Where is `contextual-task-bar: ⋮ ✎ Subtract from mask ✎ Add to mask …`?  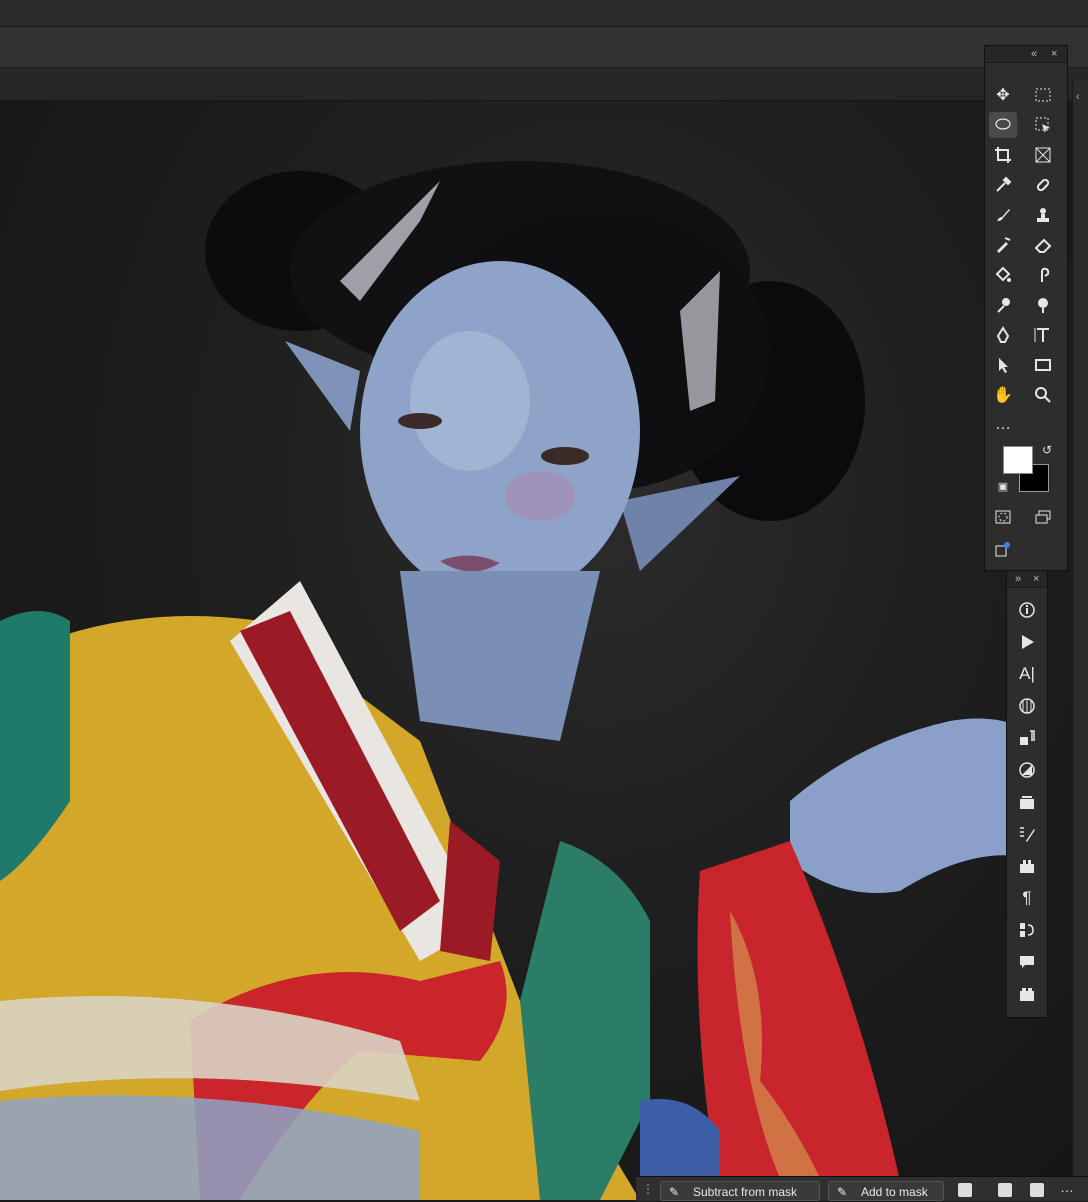
contextual-task-bar: ⋮ ✎ Subtract from mask ✎ Add to mask … is located at coordinates (862, 1188).